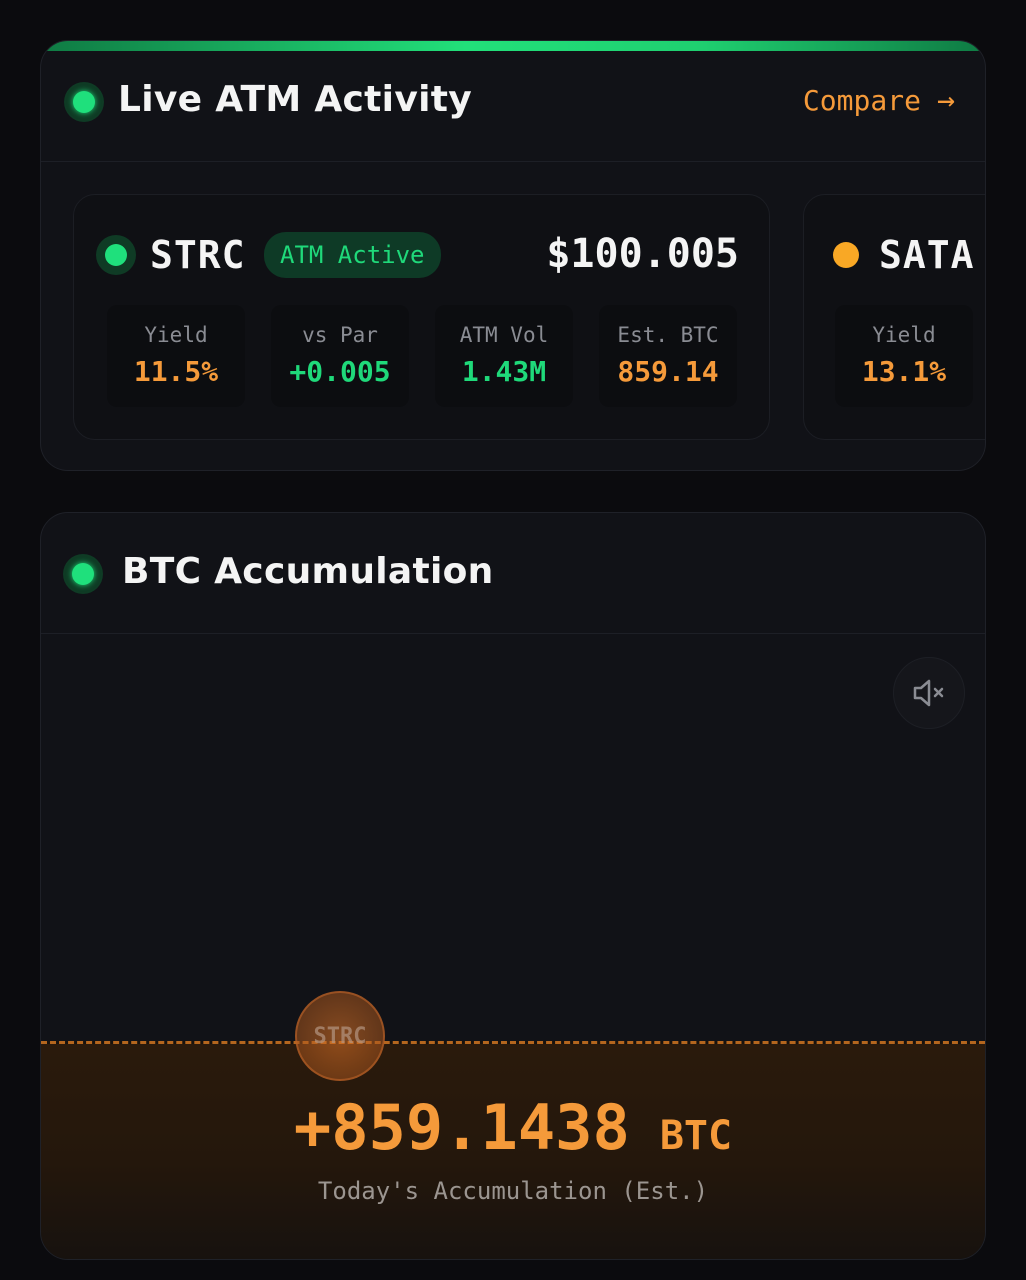 This screenshot has width=1026, height=1280. I want to click on arrow-right-icon: →, so click(945, 100).